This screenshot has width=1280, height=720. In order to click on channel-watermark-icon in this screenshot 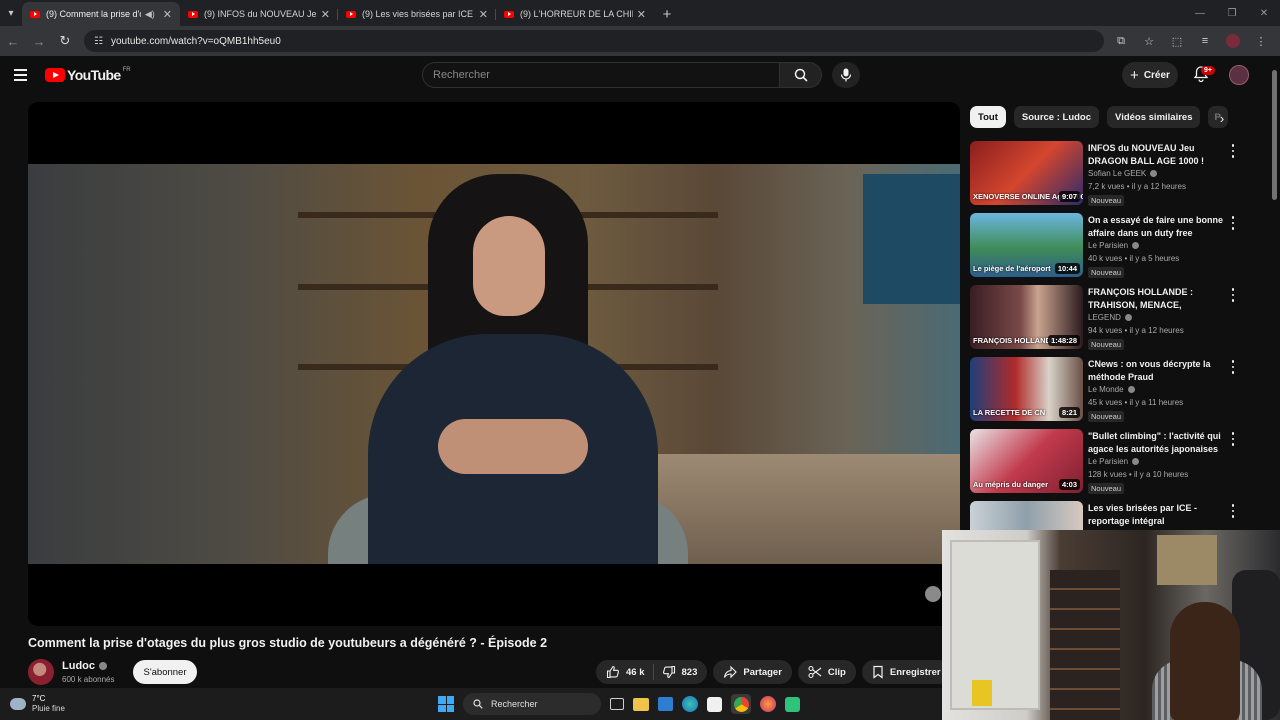, I will do `click(933, 594)`.